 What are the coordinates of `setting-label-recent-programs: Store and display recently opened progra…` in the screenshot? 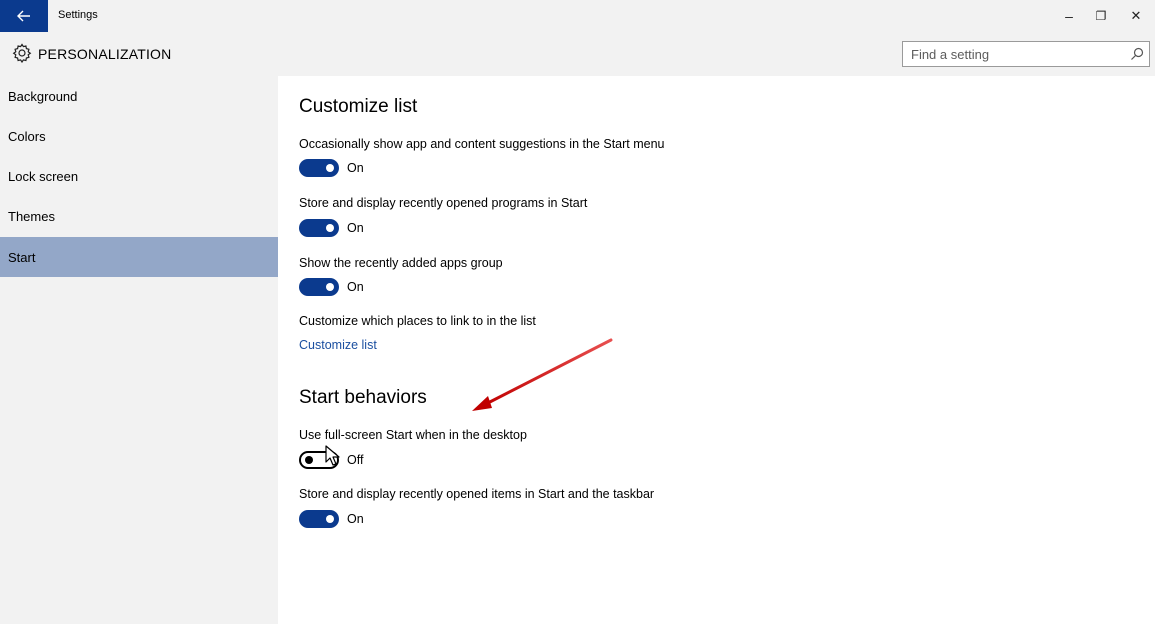 It's located at (443, 203).